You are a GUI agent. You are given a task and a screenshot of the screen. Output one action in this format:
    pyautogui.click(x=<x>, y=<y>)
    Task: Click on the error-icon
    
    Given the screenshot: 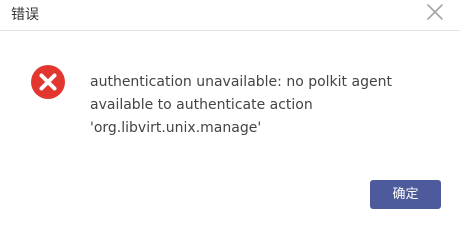 What is the action you would take?
    pyautogui.click(x=48, y=82)
    